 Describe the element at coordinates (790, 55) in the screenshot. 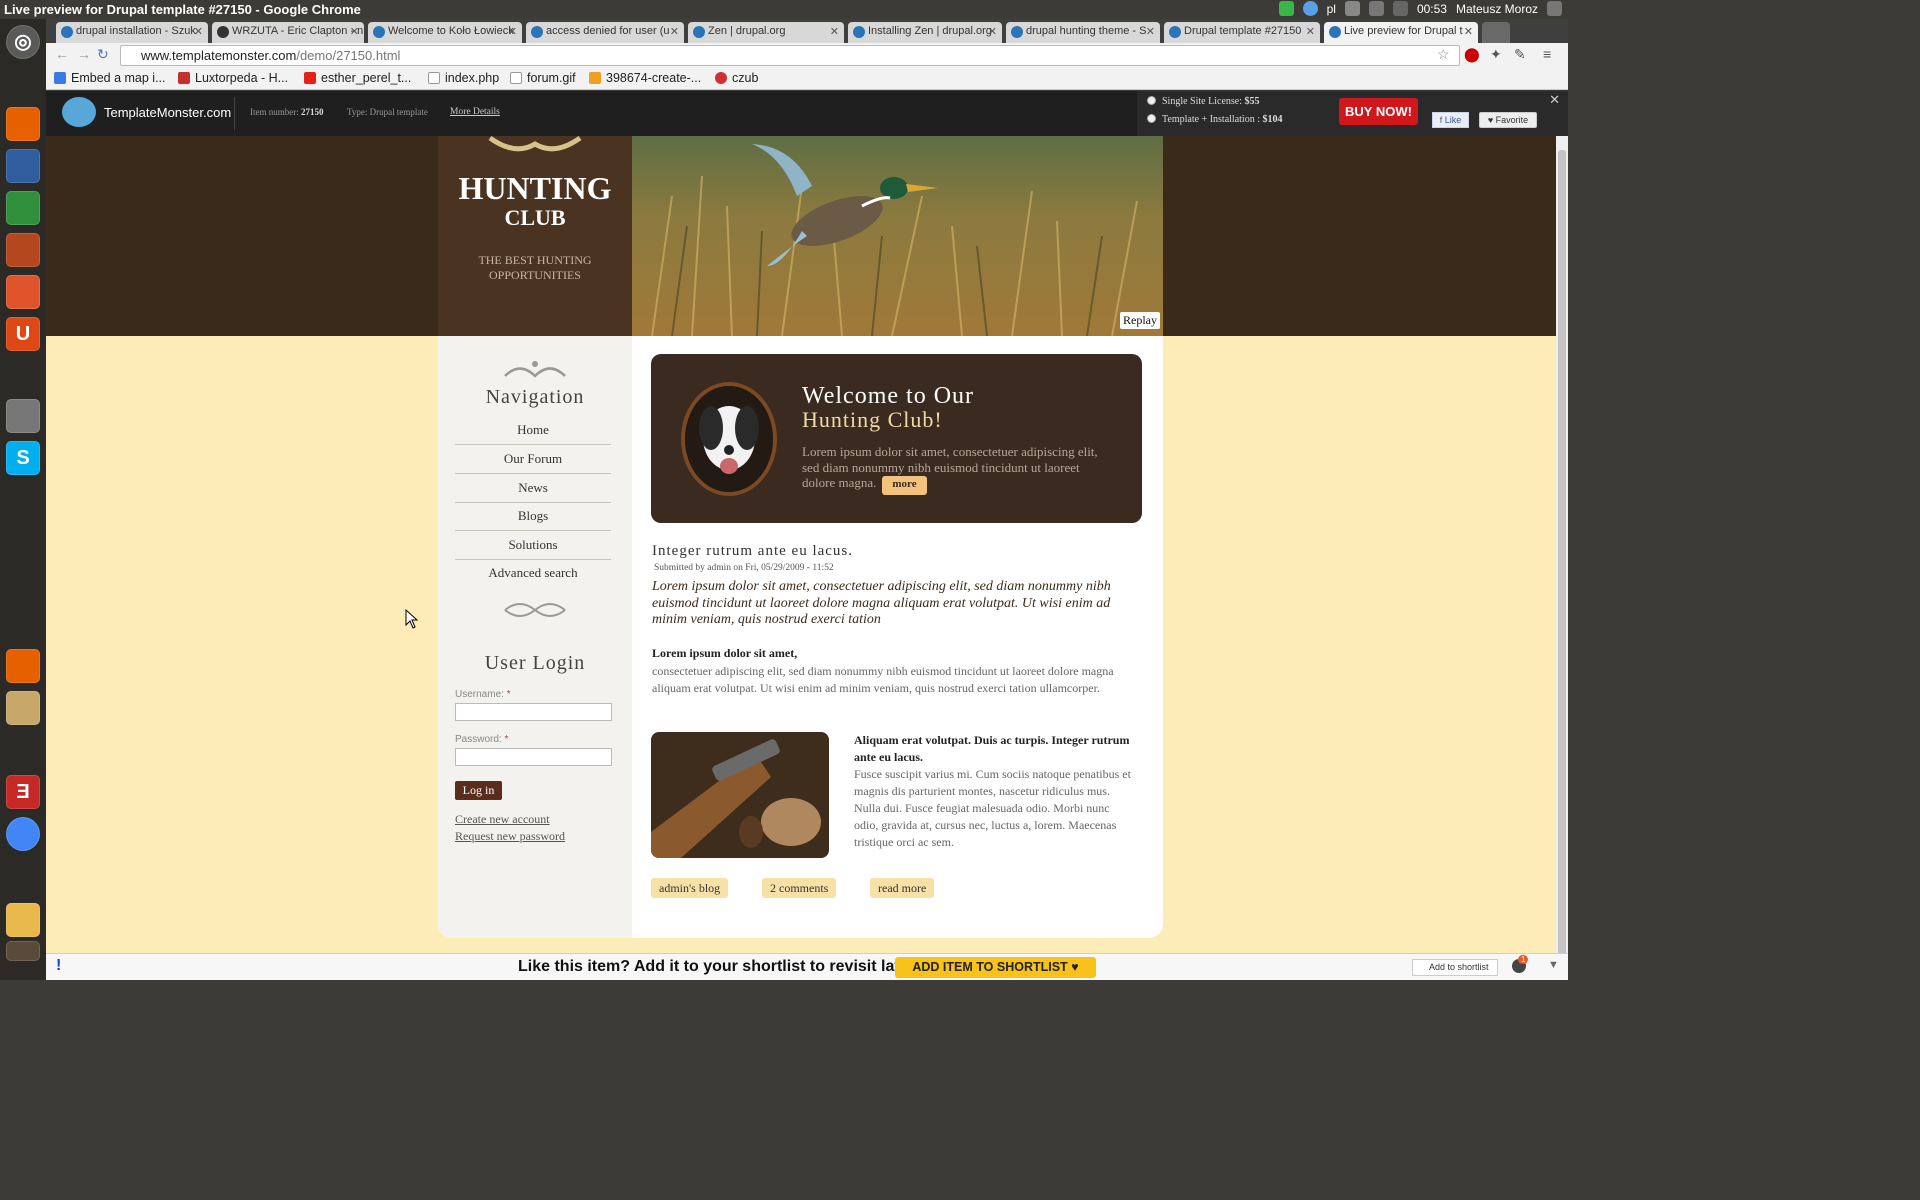

I see `address-bar: www.templatemonster.com/demo/27150.html` at that location.